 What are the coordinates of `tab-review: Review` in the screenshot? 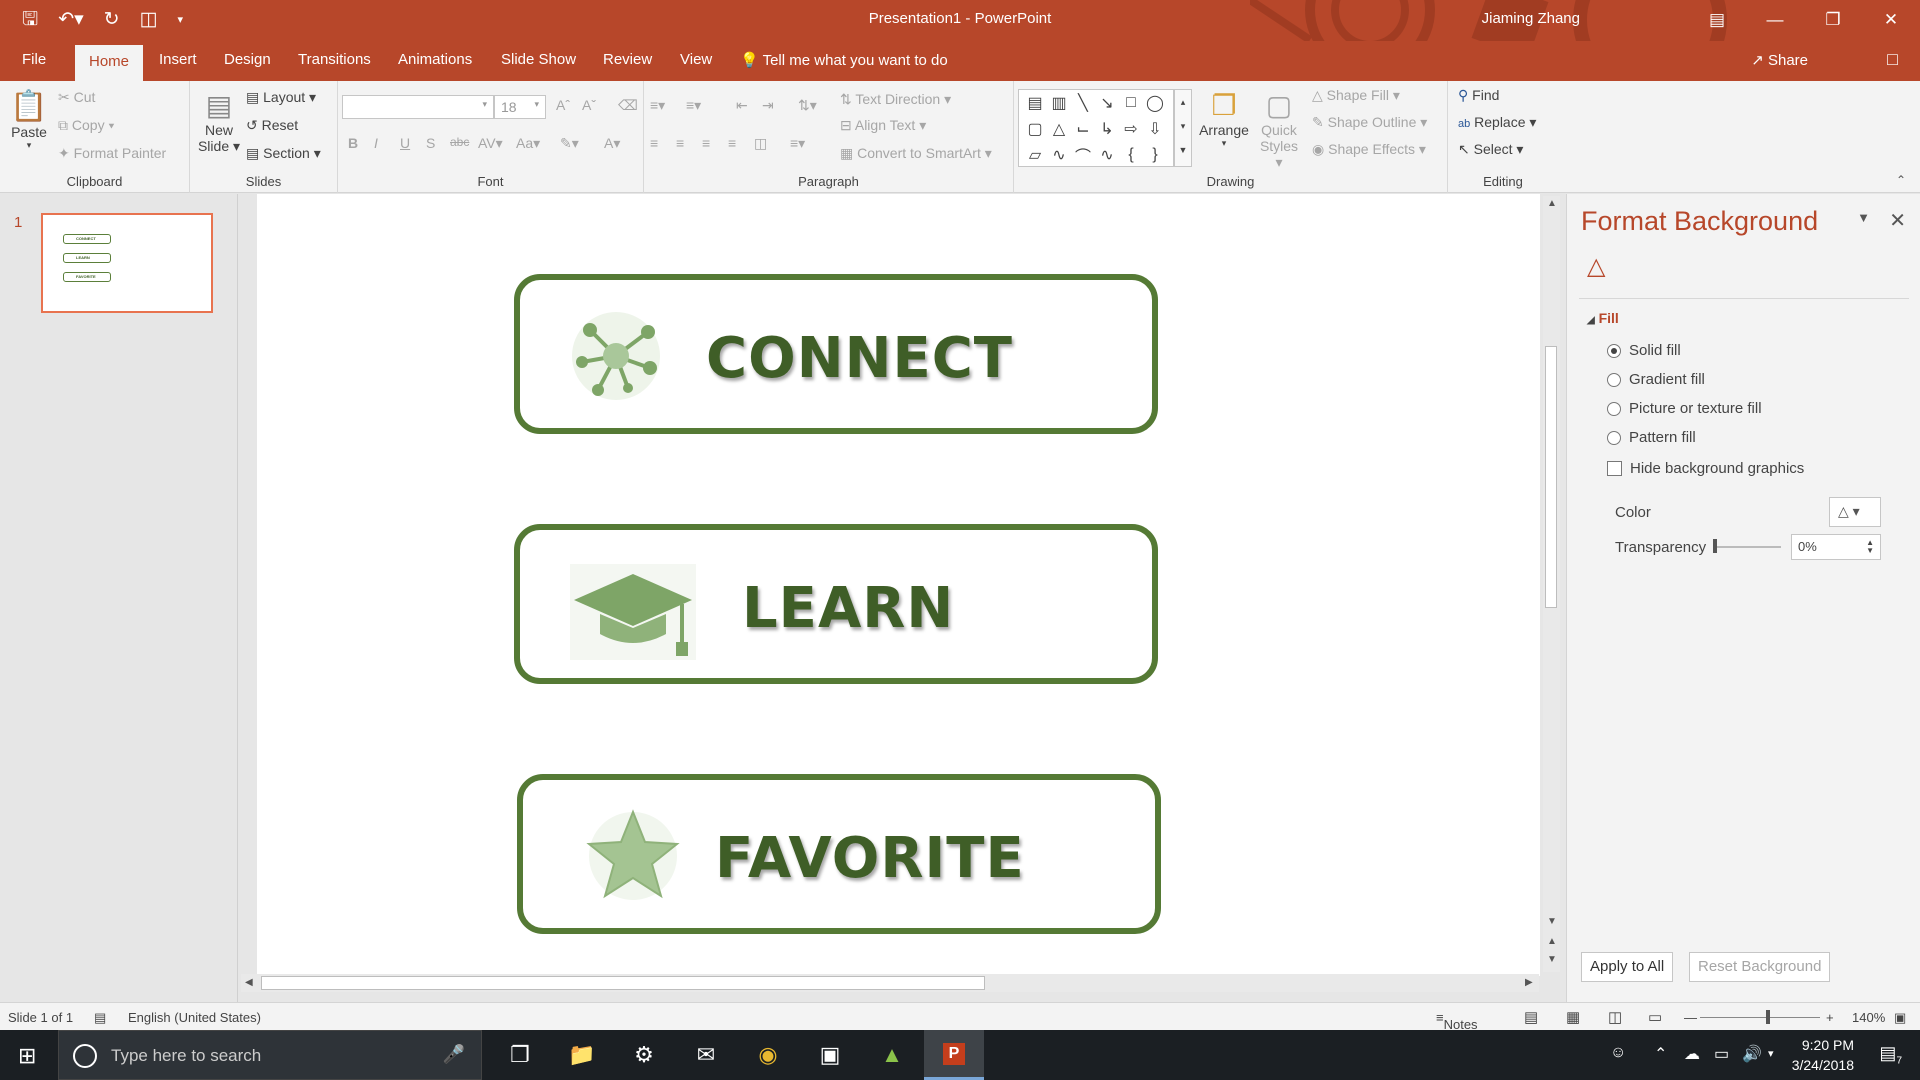 It's located at (627, 59).